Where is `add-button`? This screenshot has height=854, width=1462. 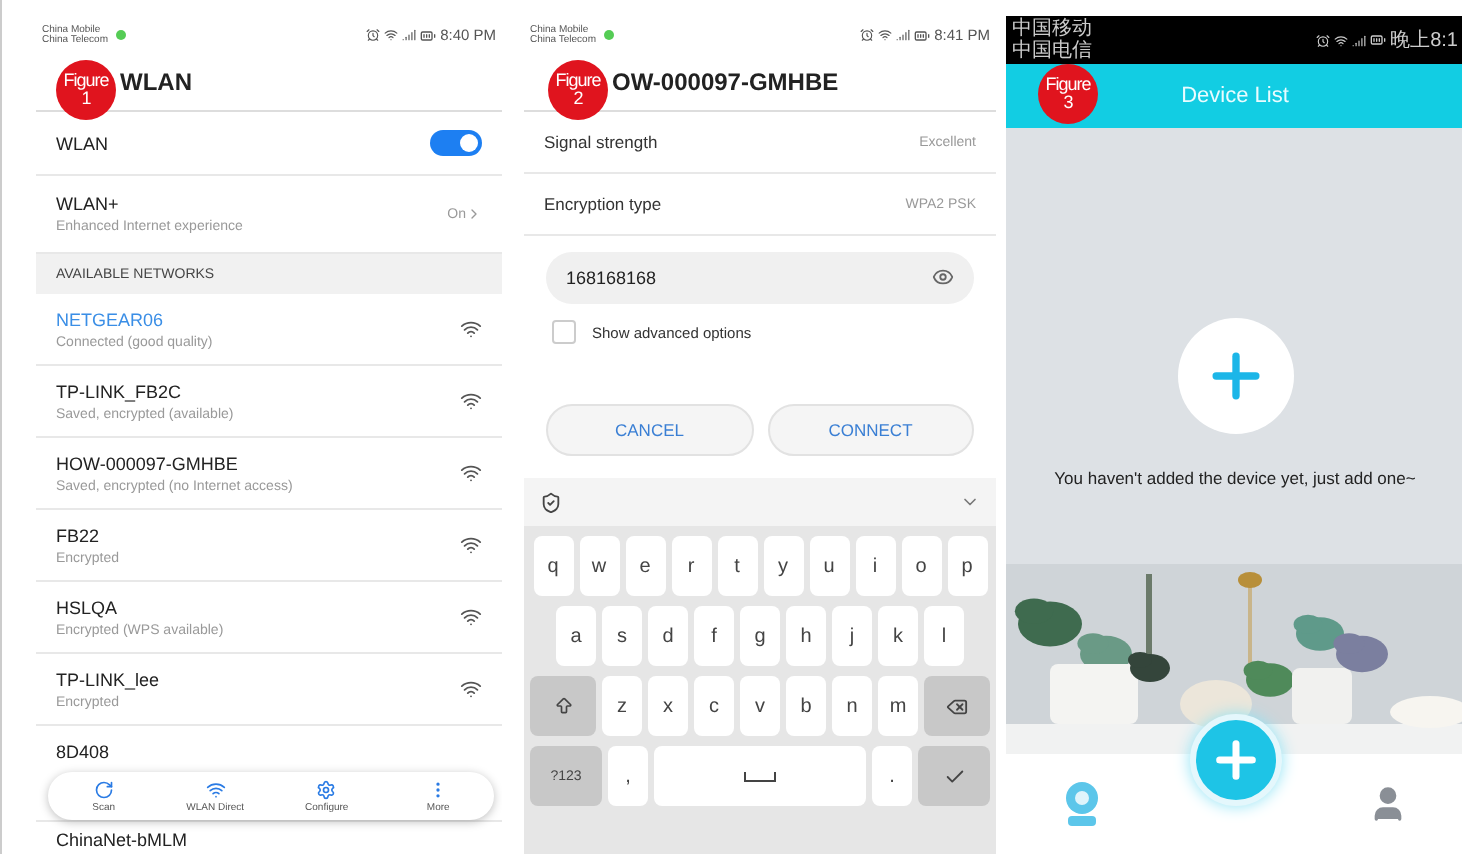
add-button is located at coordinates (1235, 760).